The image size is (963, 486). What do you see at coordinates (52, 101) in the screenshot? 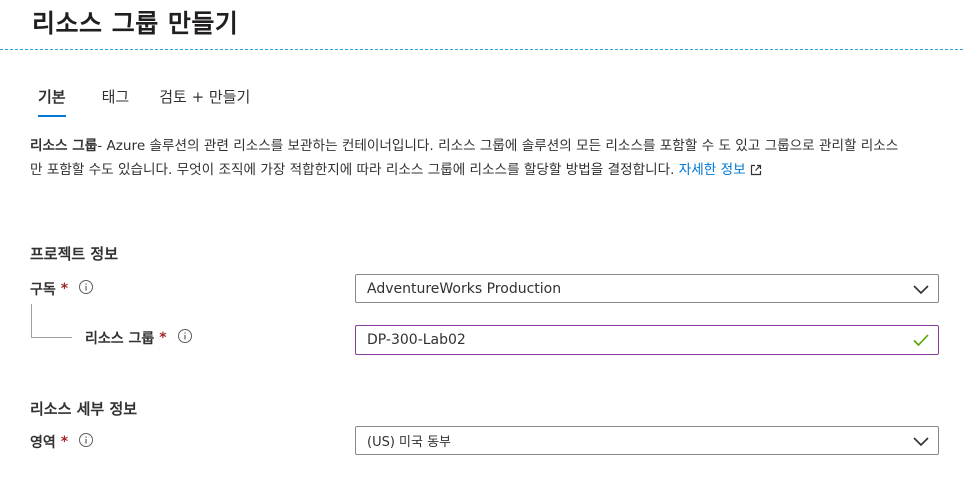
I see `tab-basics: 기본` at bounding box center [52, 101].